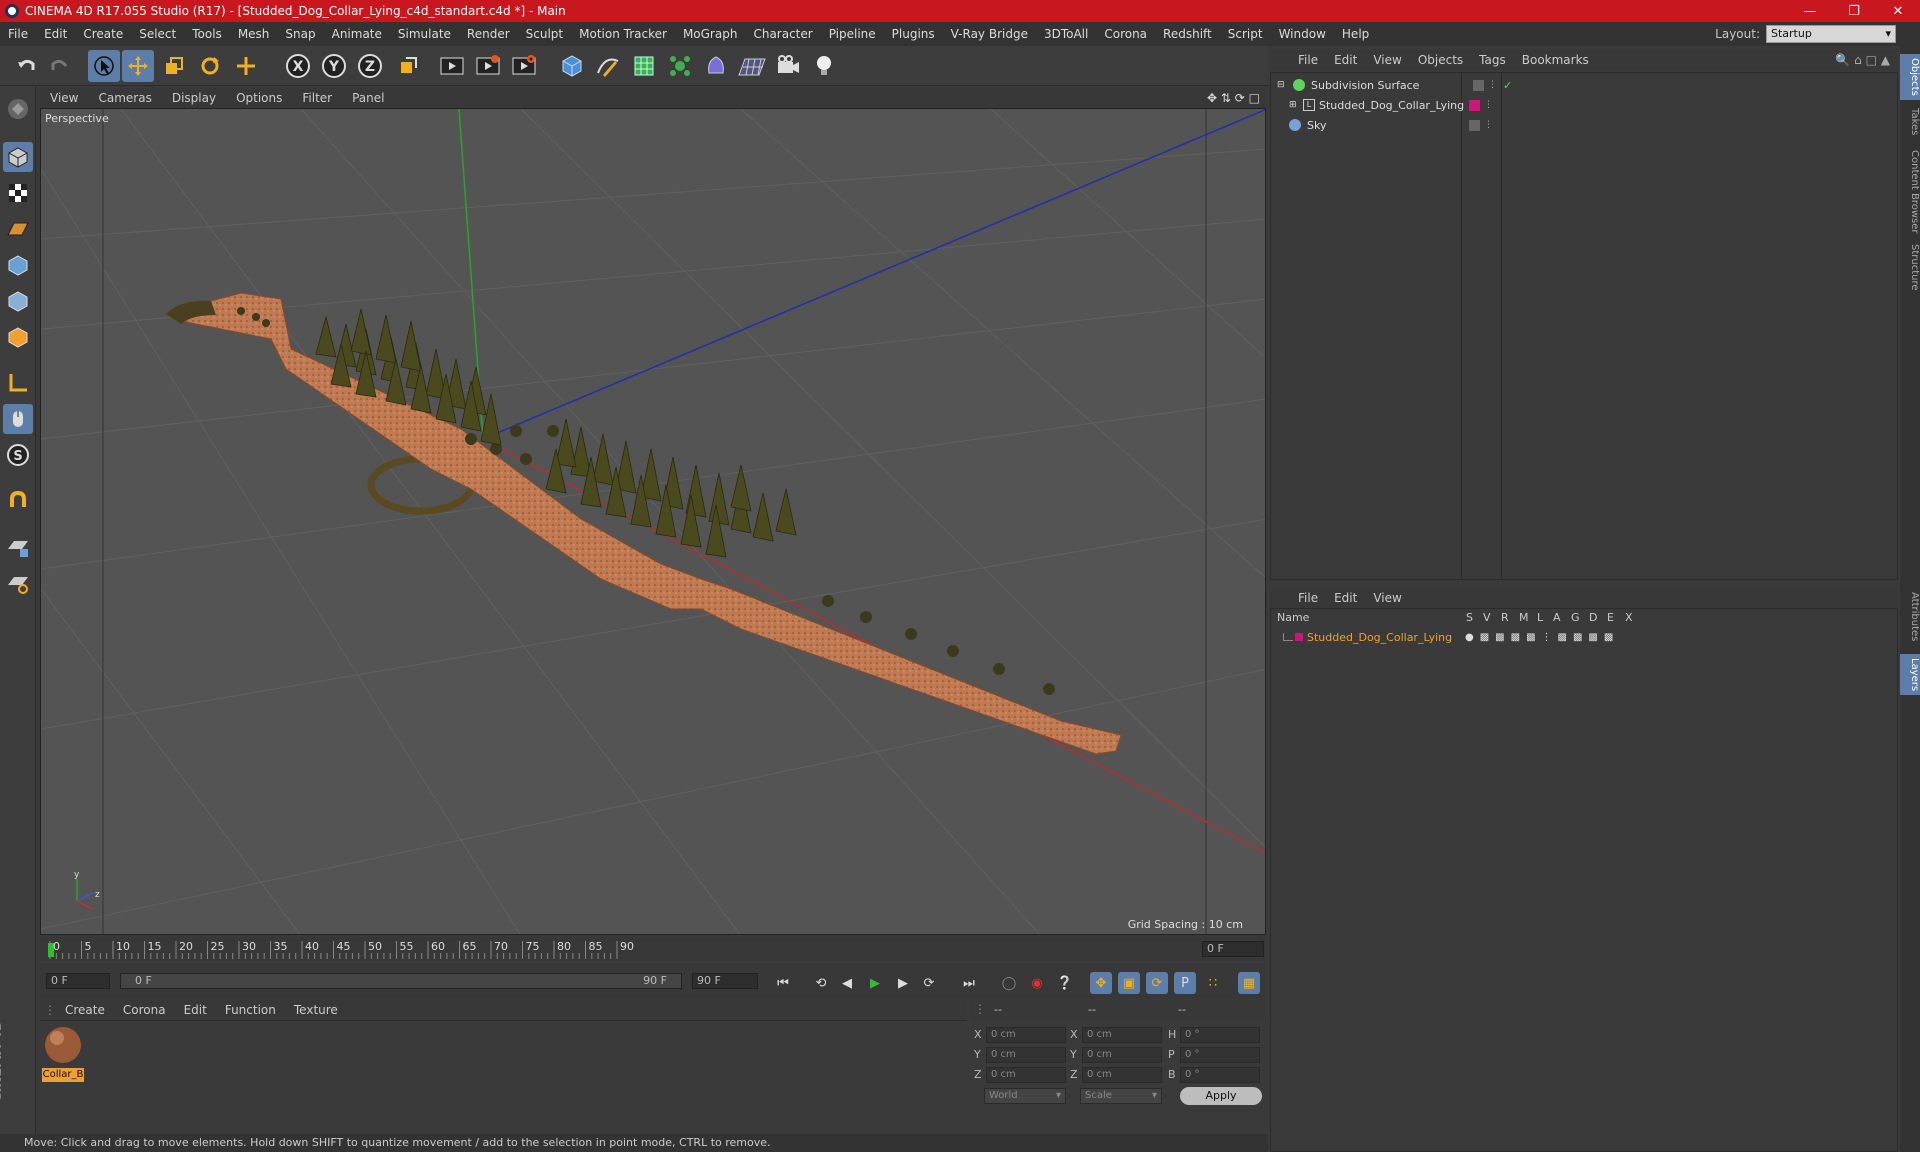 This screenshot has height=1152, width=1920. Describe the element at coordinates (1249, 983) in the screenshot. I see `timeline-window-icon: ▦` at that location.